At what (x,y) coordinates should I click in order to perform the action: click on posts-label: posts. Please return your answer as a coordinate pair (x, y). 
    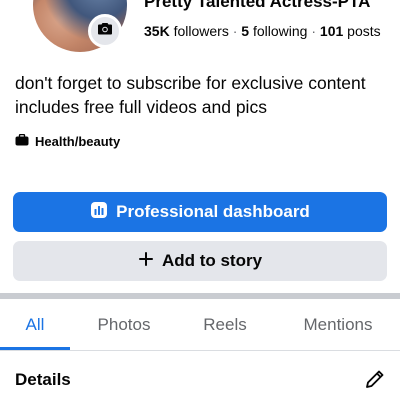
    Looking at the image, I should click on (364, 31).